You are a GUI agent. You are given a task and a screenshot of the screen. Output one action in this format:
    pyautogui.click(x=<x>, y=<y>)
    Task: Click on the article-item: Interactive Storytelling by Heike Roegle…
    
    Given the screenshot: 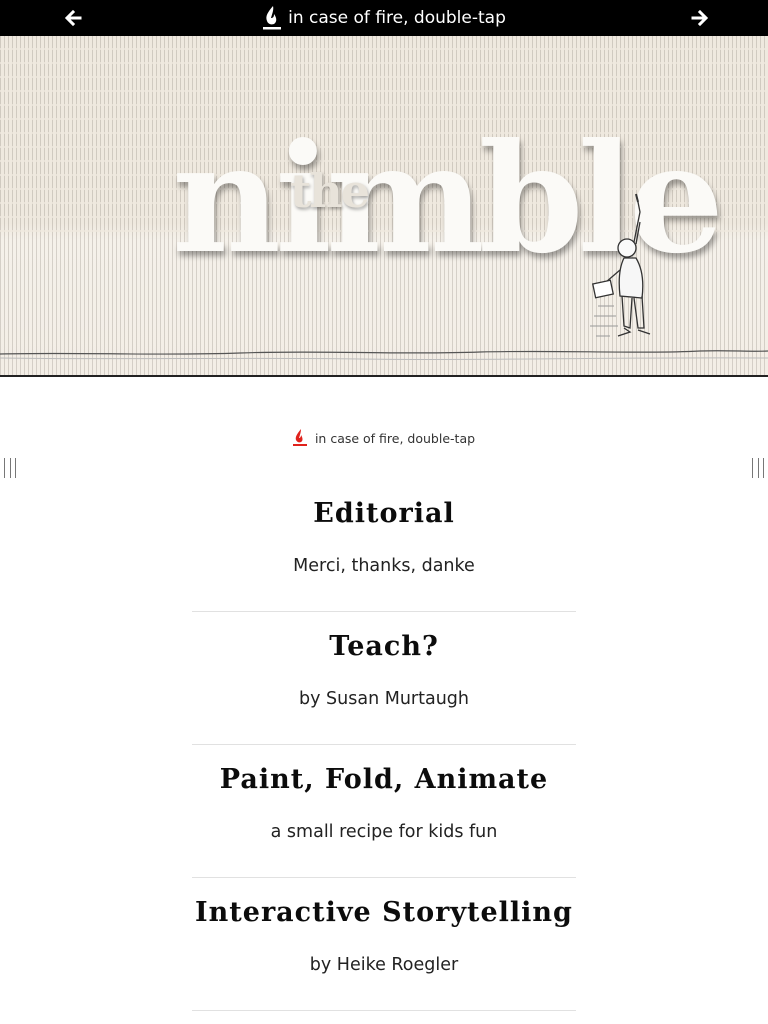 What is the action you would take?
    pyautogui.click(x=384, y=945)
    